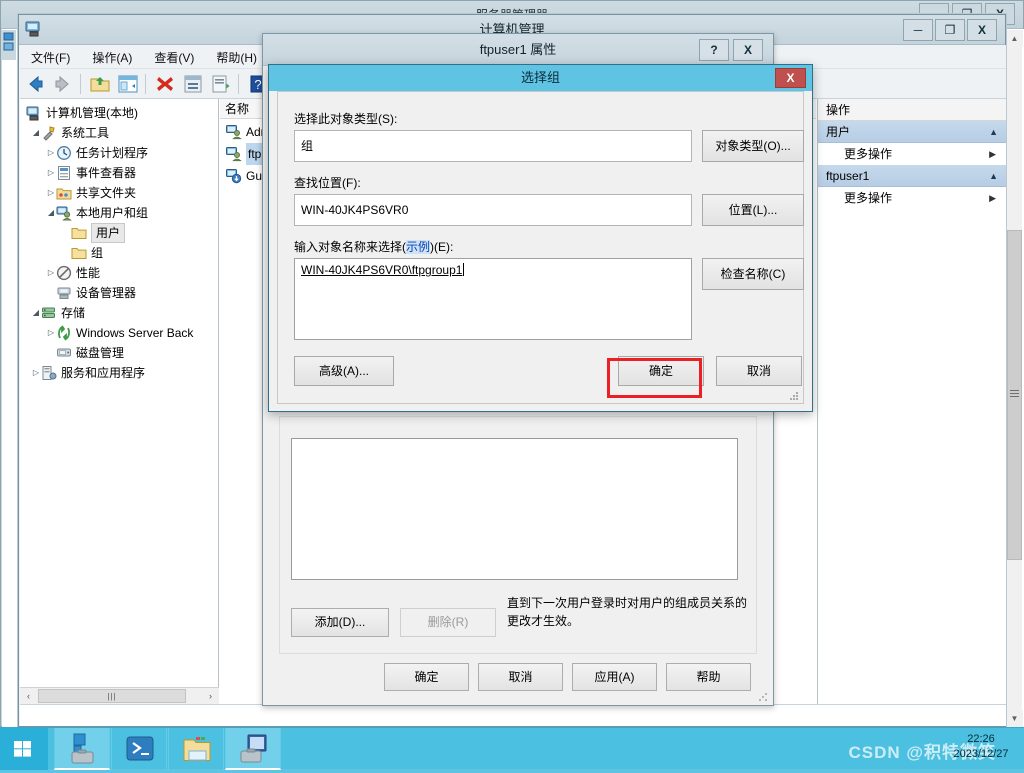 The width and height of the screenshot is (1024, 773). I want to click on computer-icon, so click(34, 113).